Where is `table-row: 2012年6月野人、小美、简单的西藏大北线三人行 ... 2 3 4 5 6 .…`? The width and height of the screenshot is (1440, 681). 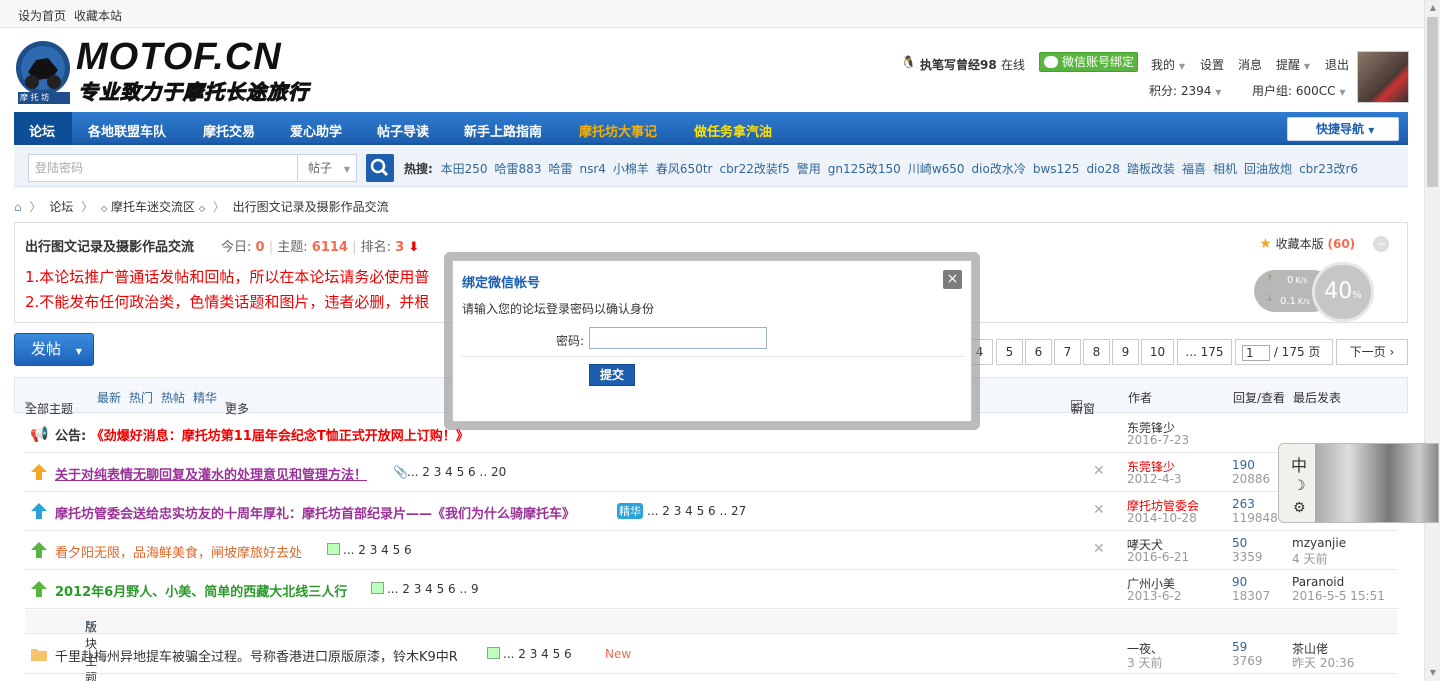 table-row: 2012年6月野人、小美、简单的西藏大北线三人行 ... 2 3 4 5 6 .… is located at coordinates (711, 589).